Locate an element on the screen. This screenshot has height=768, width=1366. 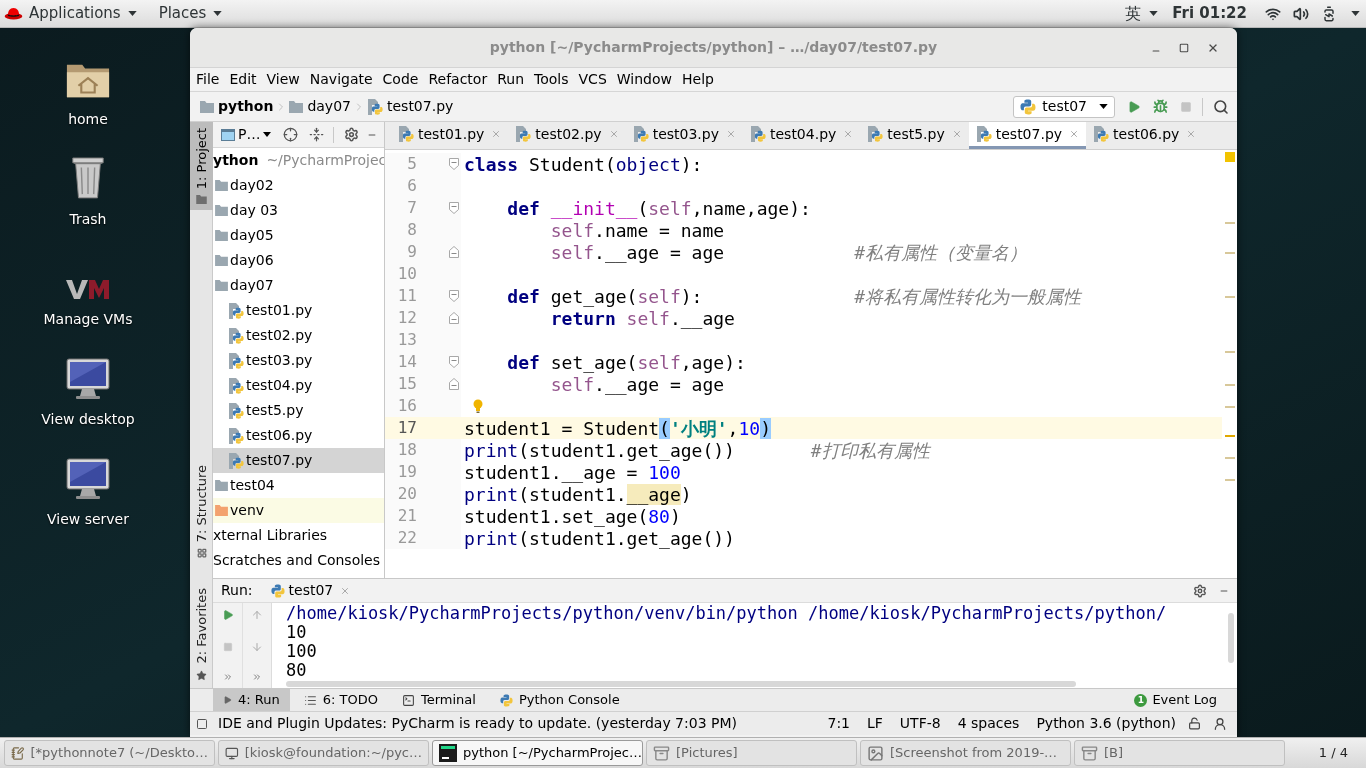
event-log-button: Event Log is located at coordinates (1184, 700).